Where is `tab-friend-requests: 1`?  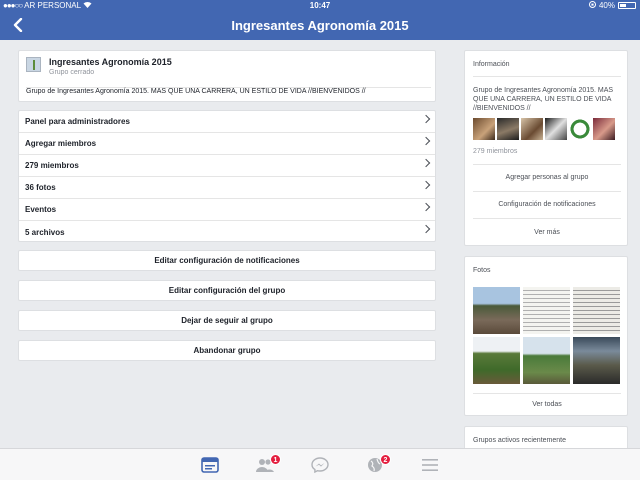 tab-friend-requests: 1 is located at coordinates (268, 463).